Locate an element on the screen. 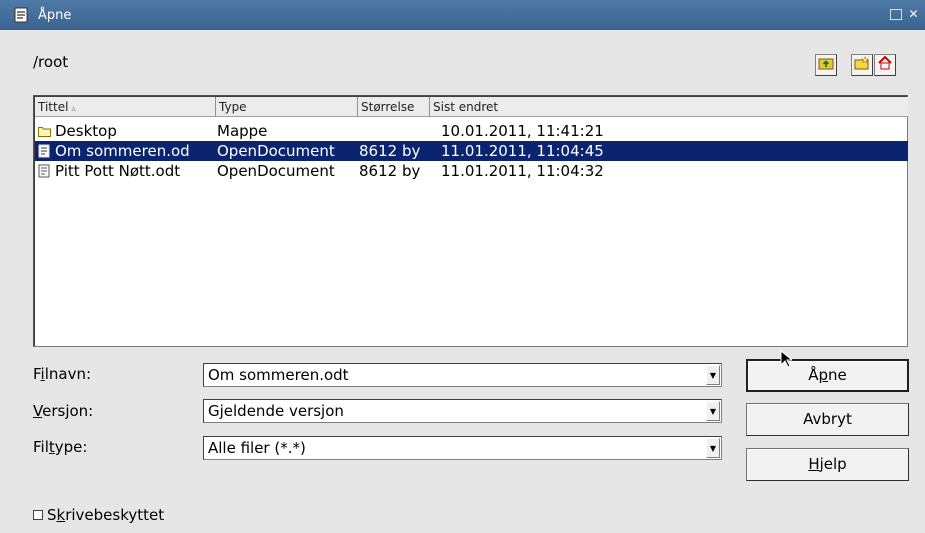  file-name: Pitt Pott Nøtt.odt is located at coordinates (118, 171).